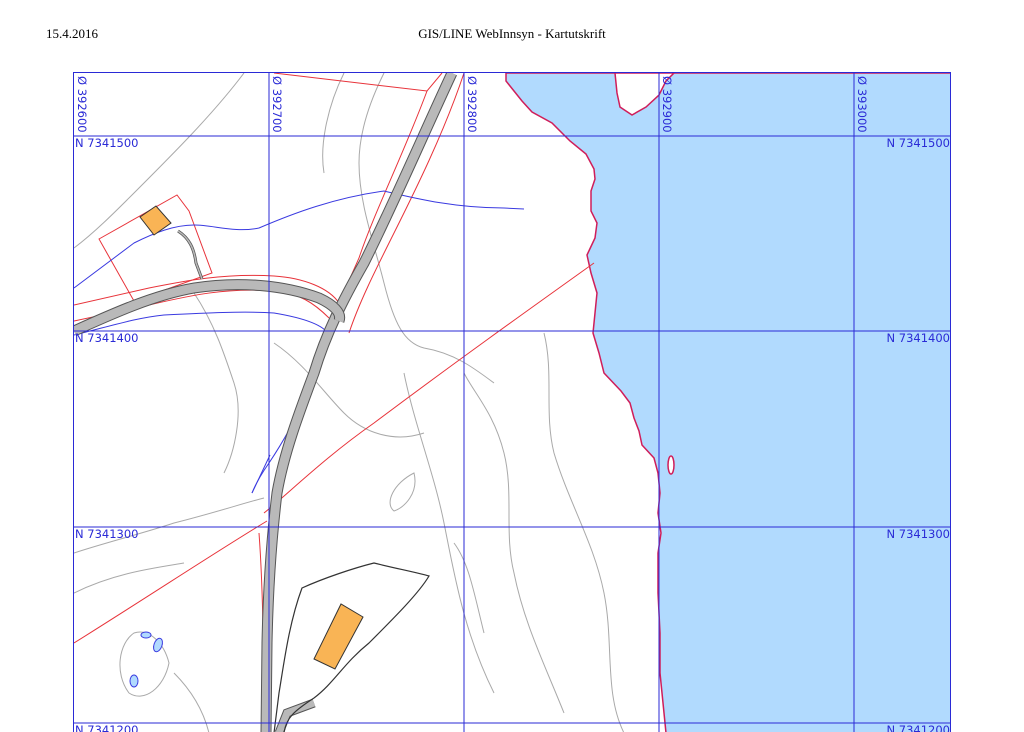 The height and width of the screenshot is (732, 1024). Describe the element at coordinates (512, 33) in the screenshot. I see `page-title: GIS/LINE WebInnsyn - Kartutskrift` at that location.